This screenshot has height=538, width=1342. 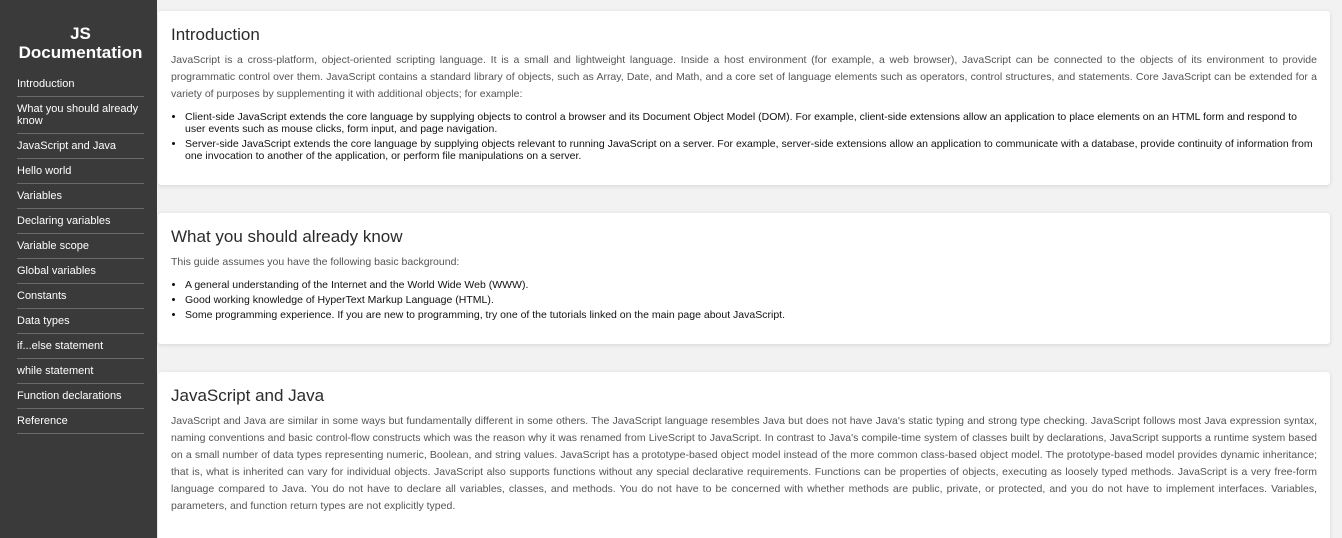 What do you see at coordinates (80, 271) in the screenshot?
I see `nav-link-global-variables: Global variables` at bounding box center [80, 271].